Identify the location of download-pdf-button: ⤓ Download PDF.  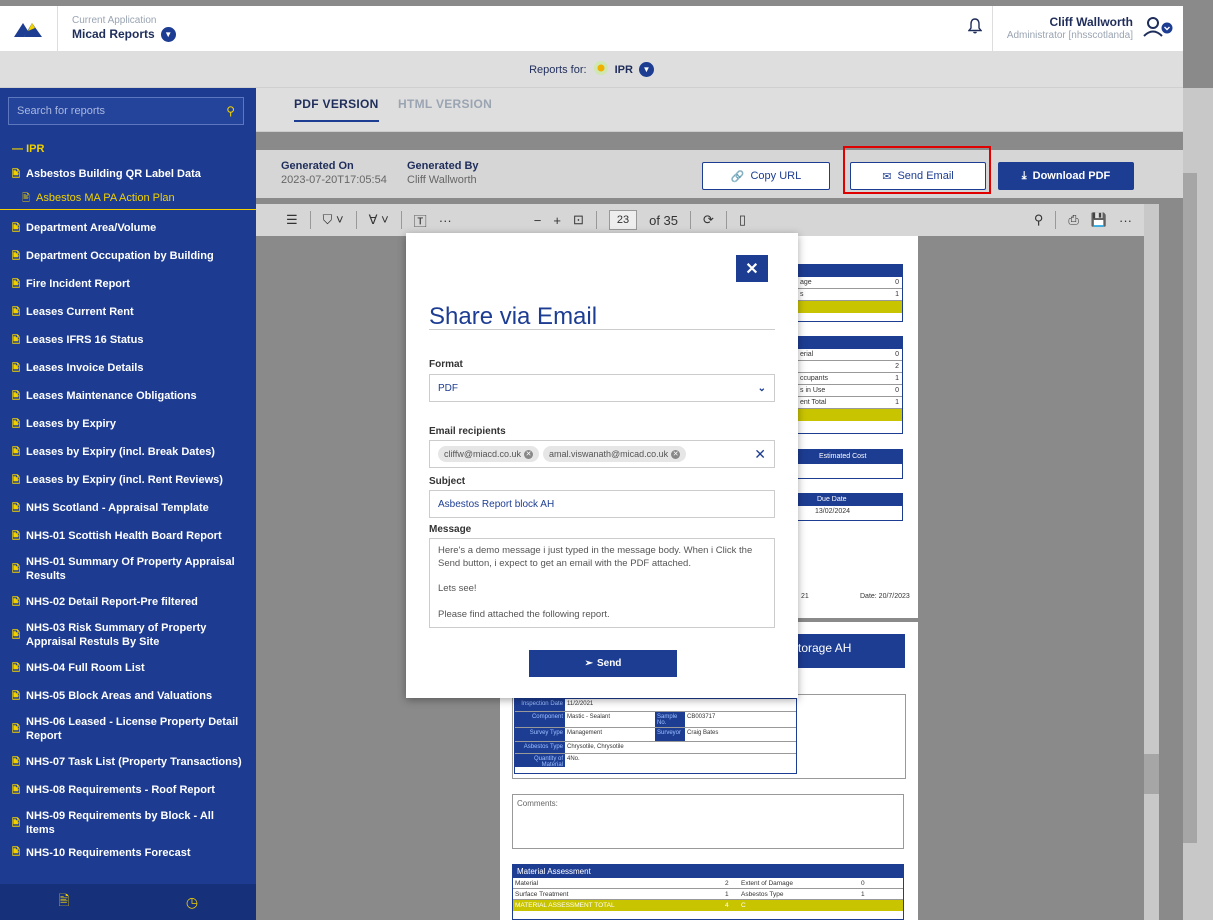
(1066, 176).